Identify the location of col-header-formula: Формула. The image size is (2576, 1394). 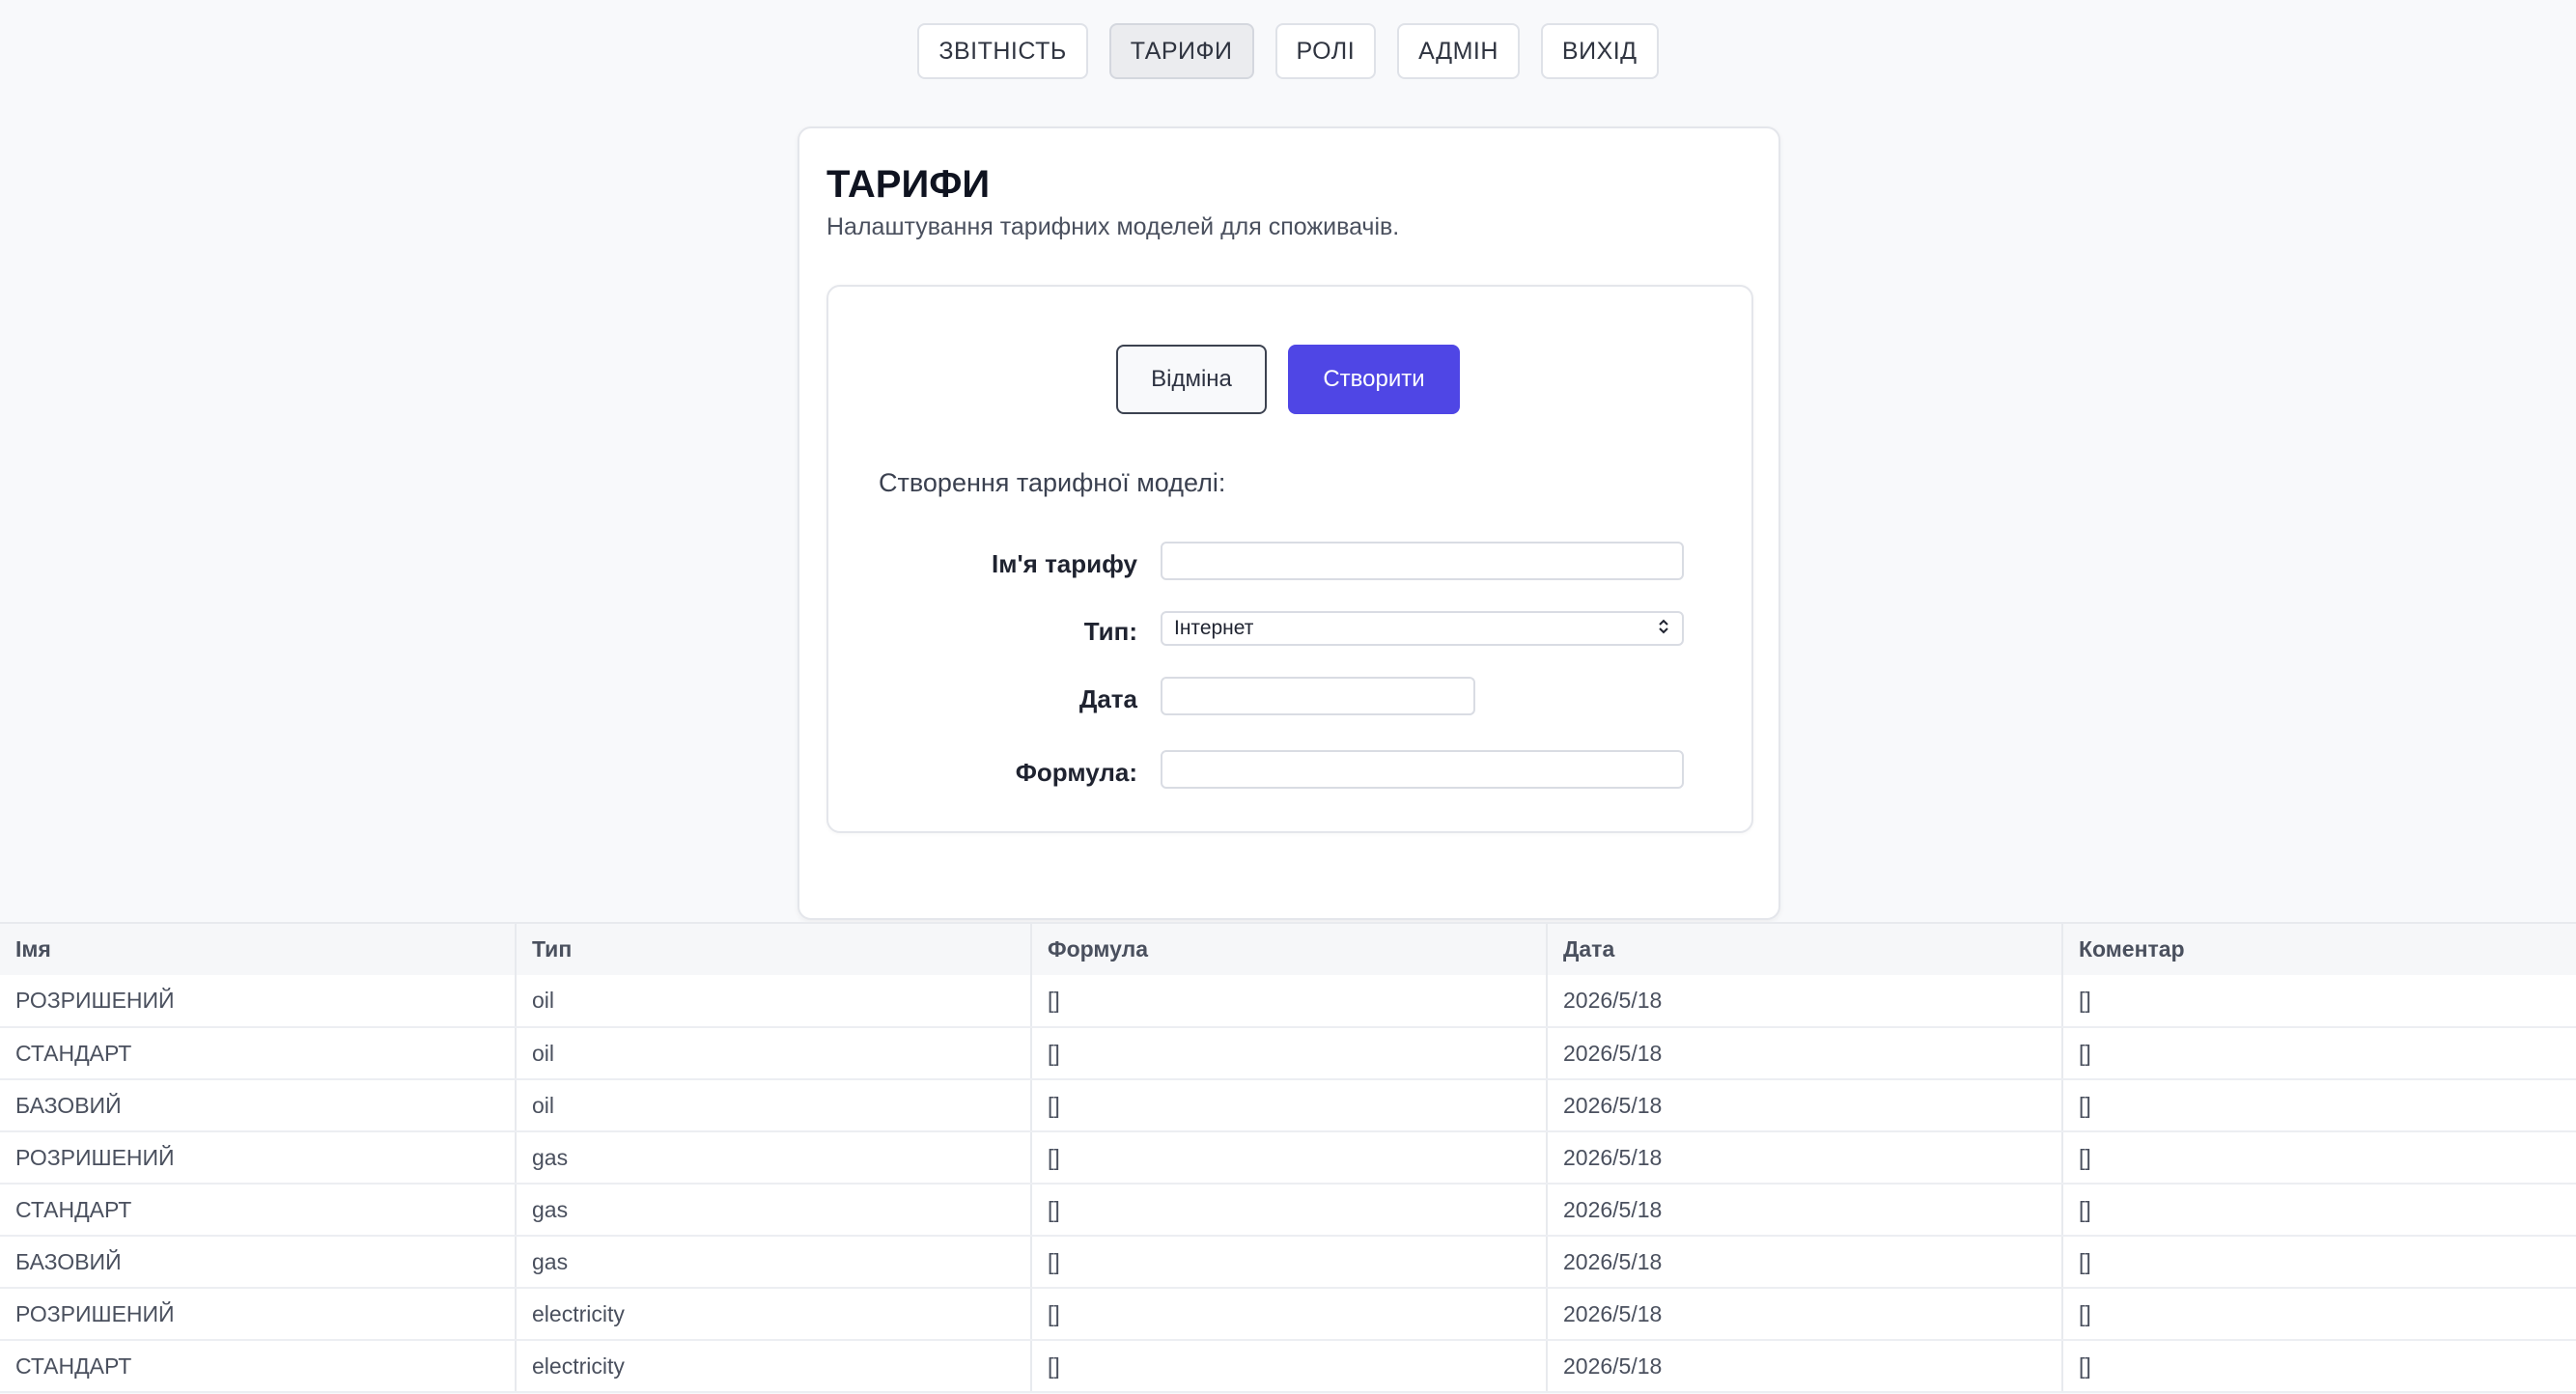
(1290, 948).